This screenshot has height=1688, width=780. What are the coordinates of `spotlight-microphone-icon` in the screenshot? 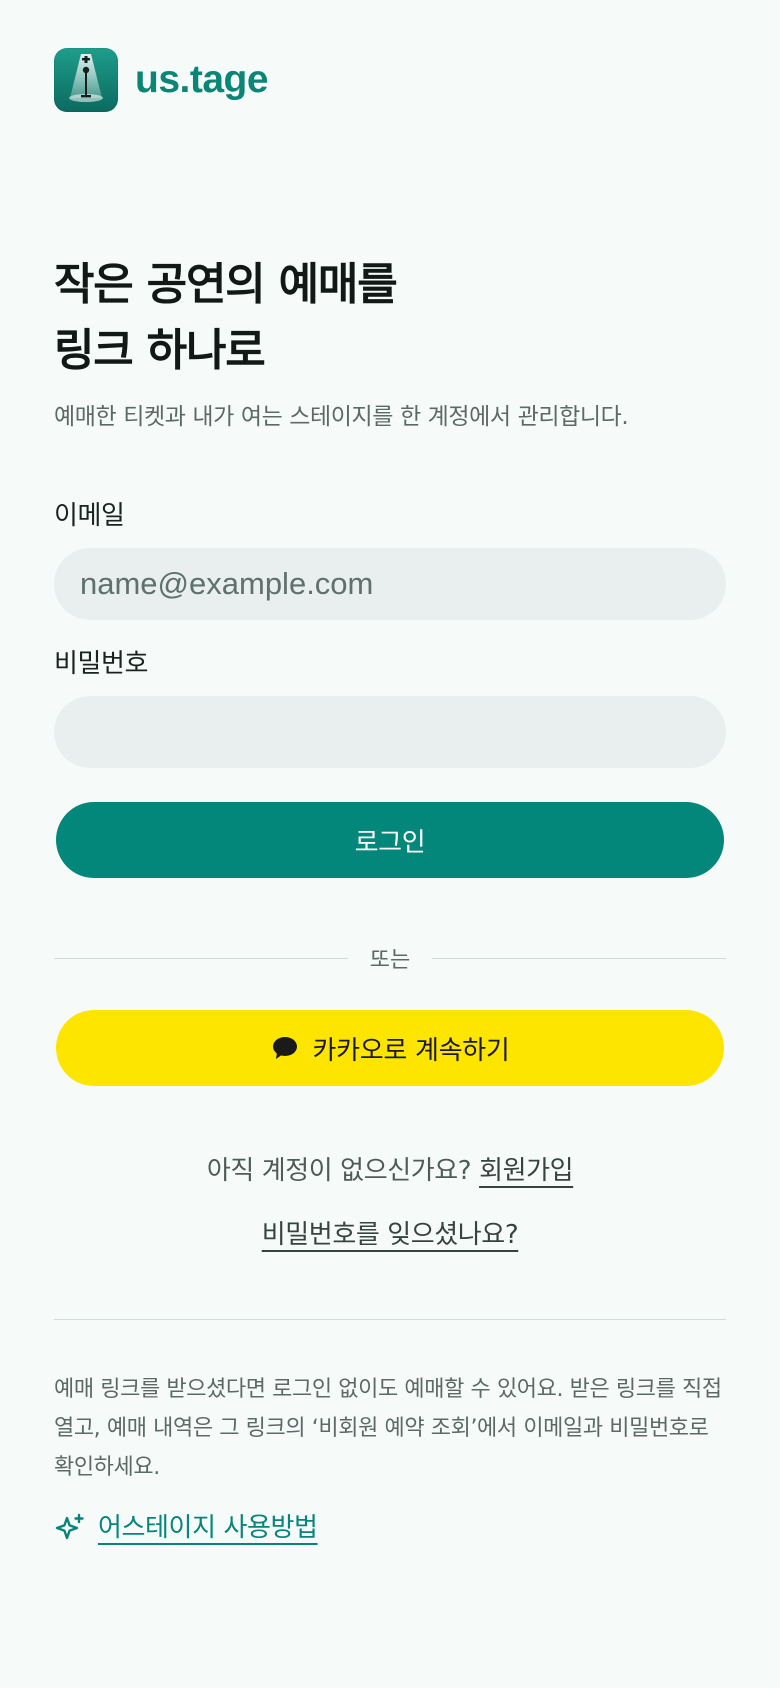 It's located at (86, 80).